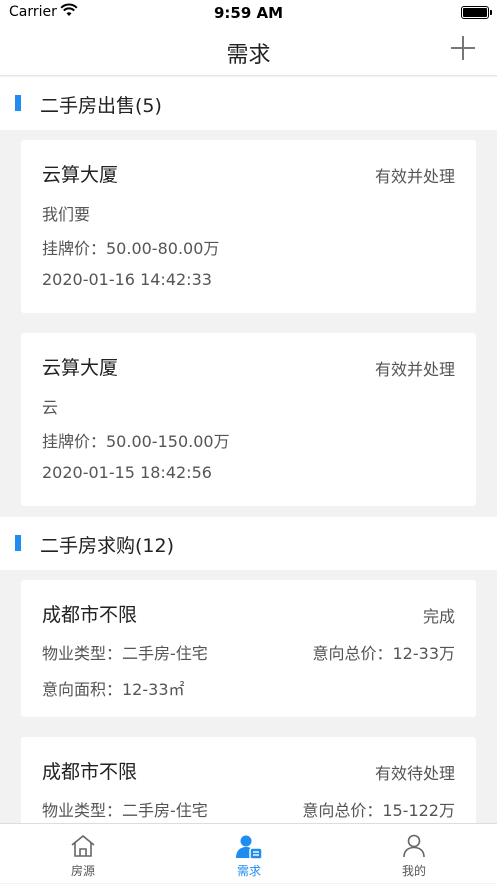  Describe the element at coordinates (136, 440) in the screenshot. I see `listing-price: 挂牌价：50.00-150.00万` at that location.